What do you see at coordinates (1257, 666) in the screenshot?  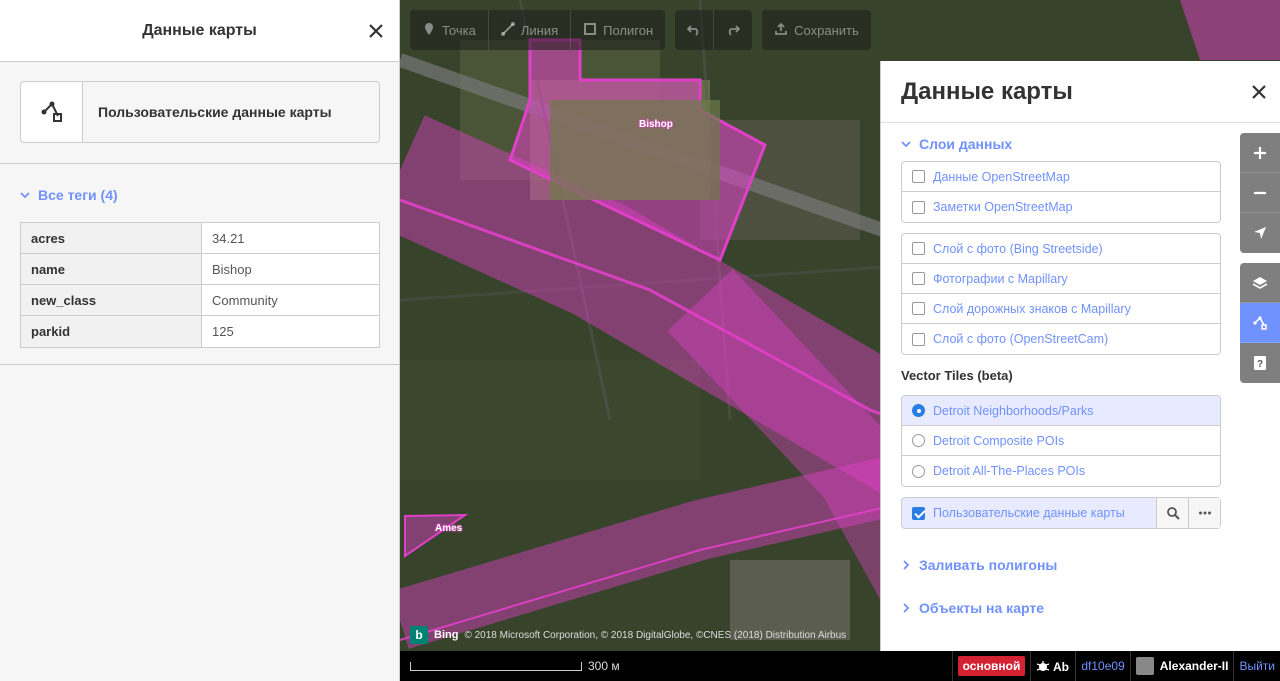 I see `logout-link: Выйти` at bounding box center [1257, 666].